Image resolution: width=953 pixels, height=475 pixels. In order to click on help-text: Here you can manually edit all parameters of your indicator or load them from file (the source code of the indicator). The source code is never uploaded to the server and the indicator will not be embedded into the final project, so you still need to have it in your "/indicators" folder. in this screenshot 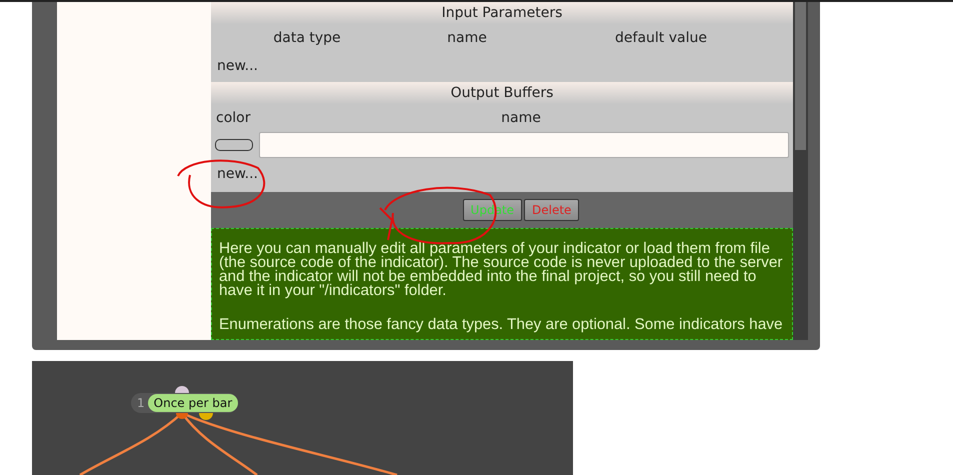, I will do `click(501, 270)`.